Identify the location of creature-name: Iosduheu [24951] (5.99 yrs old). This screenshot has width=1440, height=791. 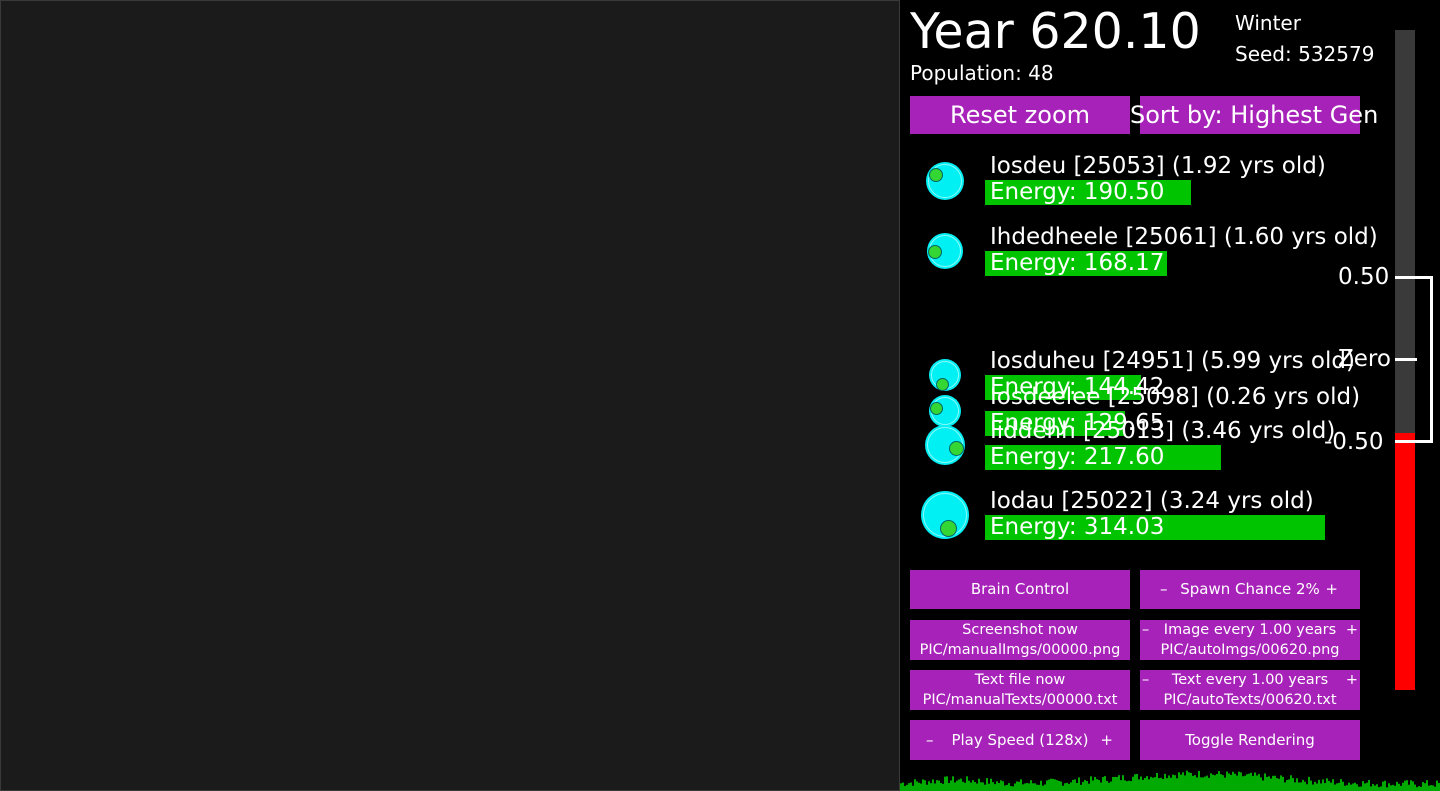
(1172, 361).